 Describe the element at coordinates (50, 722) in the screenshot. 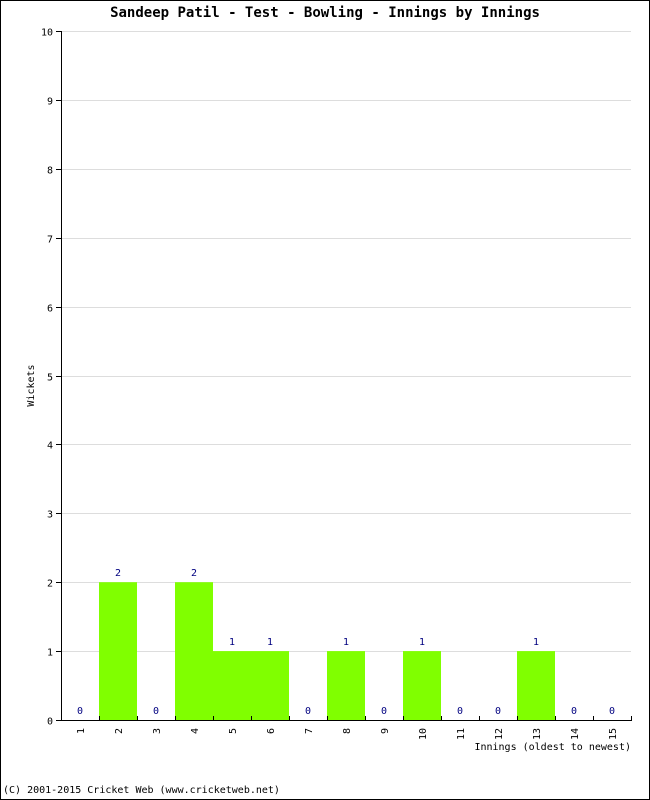

I see `y-tick-label: 0` at that location.